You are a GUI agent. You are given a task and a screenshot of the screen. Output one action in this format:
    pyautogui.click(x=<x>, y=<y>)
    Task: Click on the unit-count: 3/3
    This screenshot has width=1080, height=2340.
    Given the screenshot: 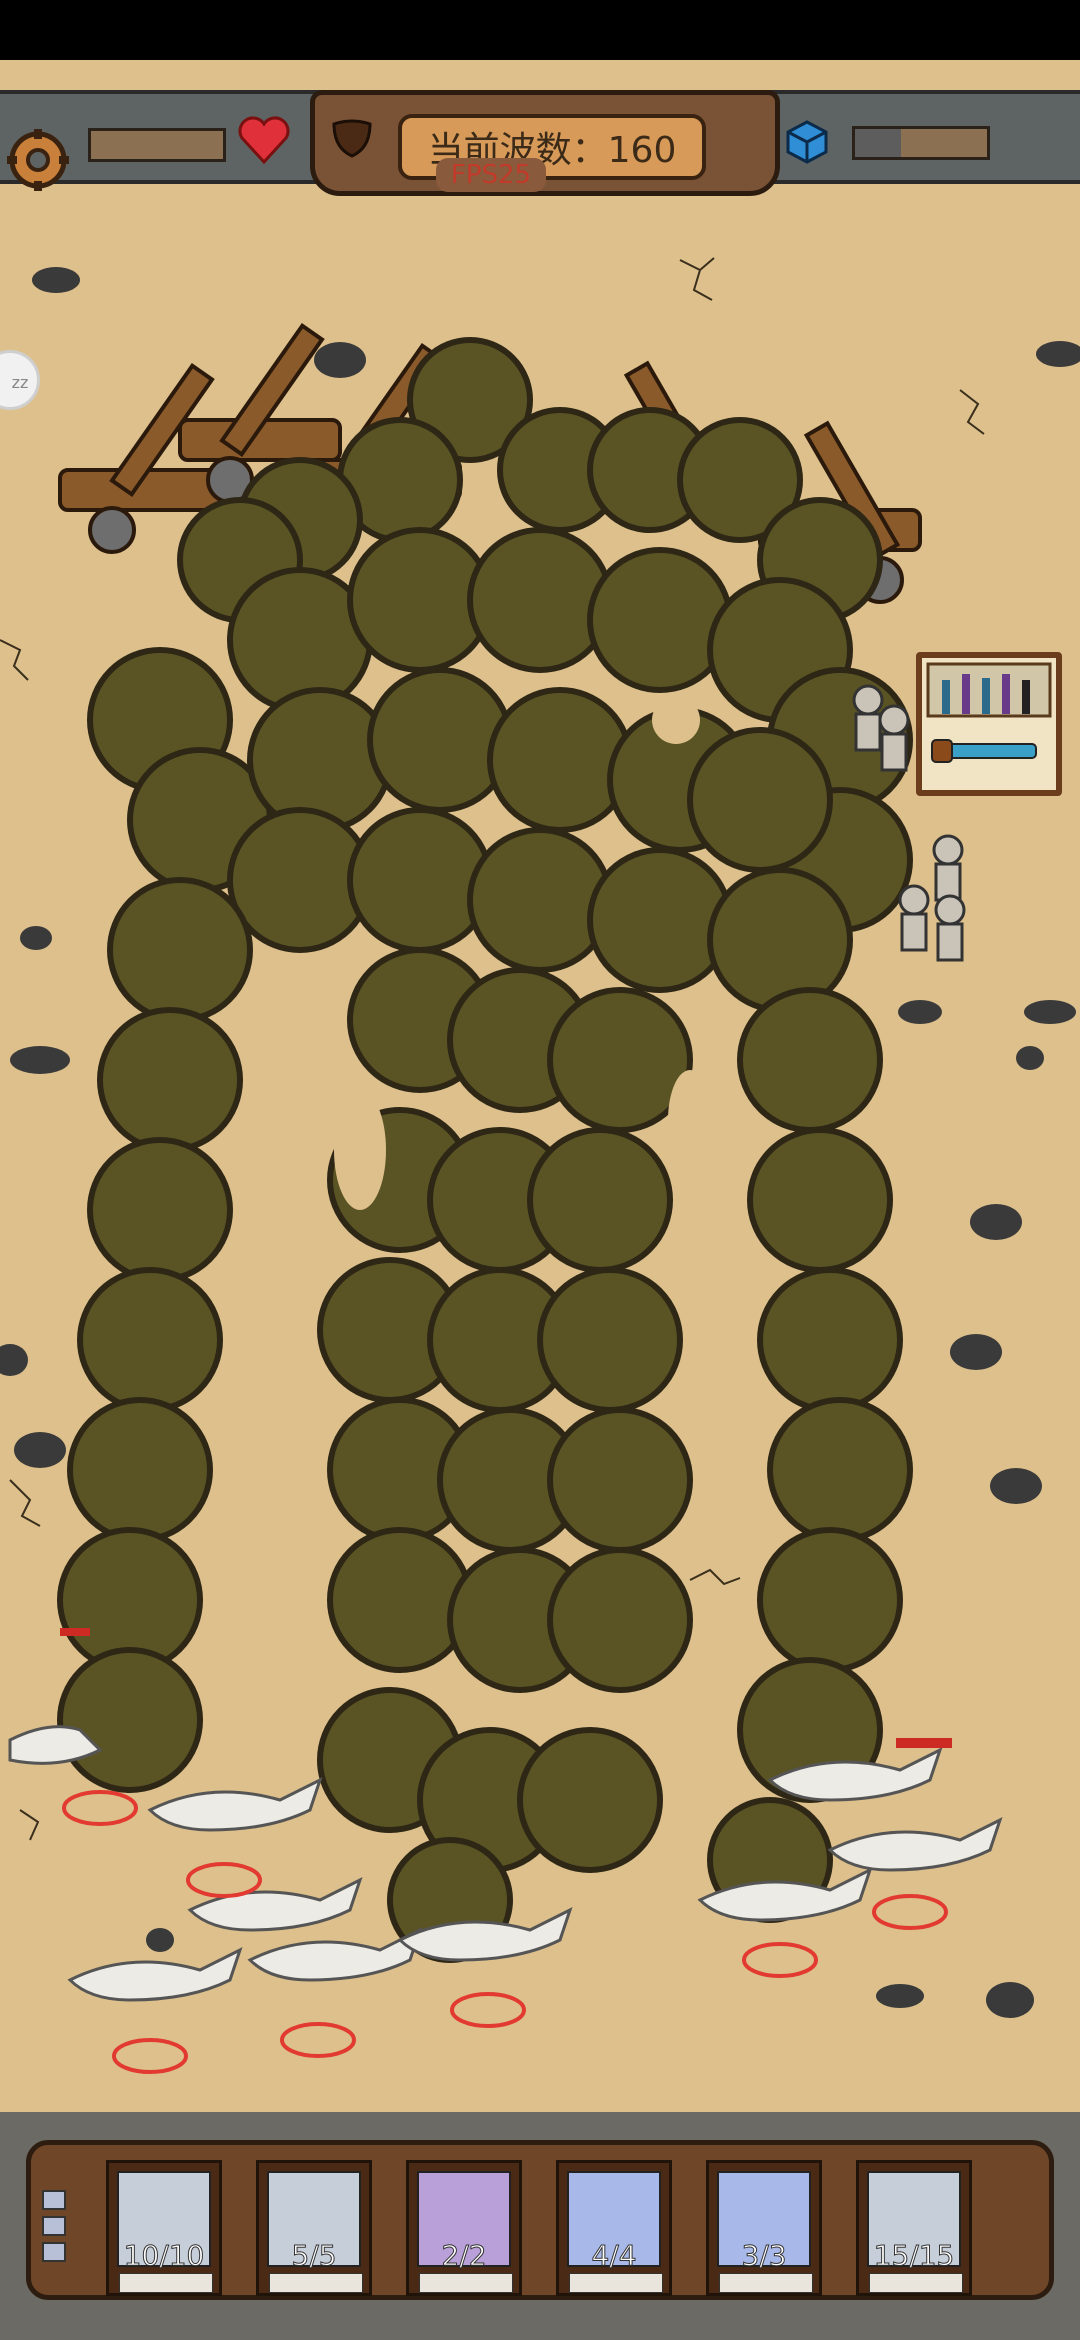 What is the action you would take?
    pyautogui.click(x=764, y=2256)
    